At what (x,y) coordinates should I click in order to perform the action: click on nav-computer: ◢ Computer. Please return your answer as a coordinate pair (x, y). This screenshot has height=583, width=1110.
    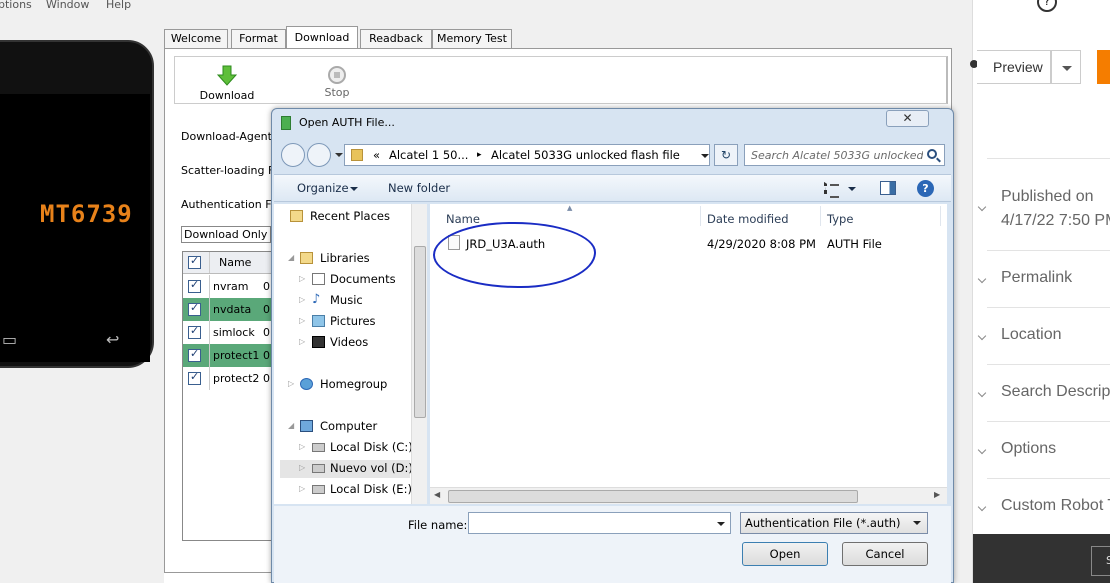
    Looking at the image, I should click on (346, 427).